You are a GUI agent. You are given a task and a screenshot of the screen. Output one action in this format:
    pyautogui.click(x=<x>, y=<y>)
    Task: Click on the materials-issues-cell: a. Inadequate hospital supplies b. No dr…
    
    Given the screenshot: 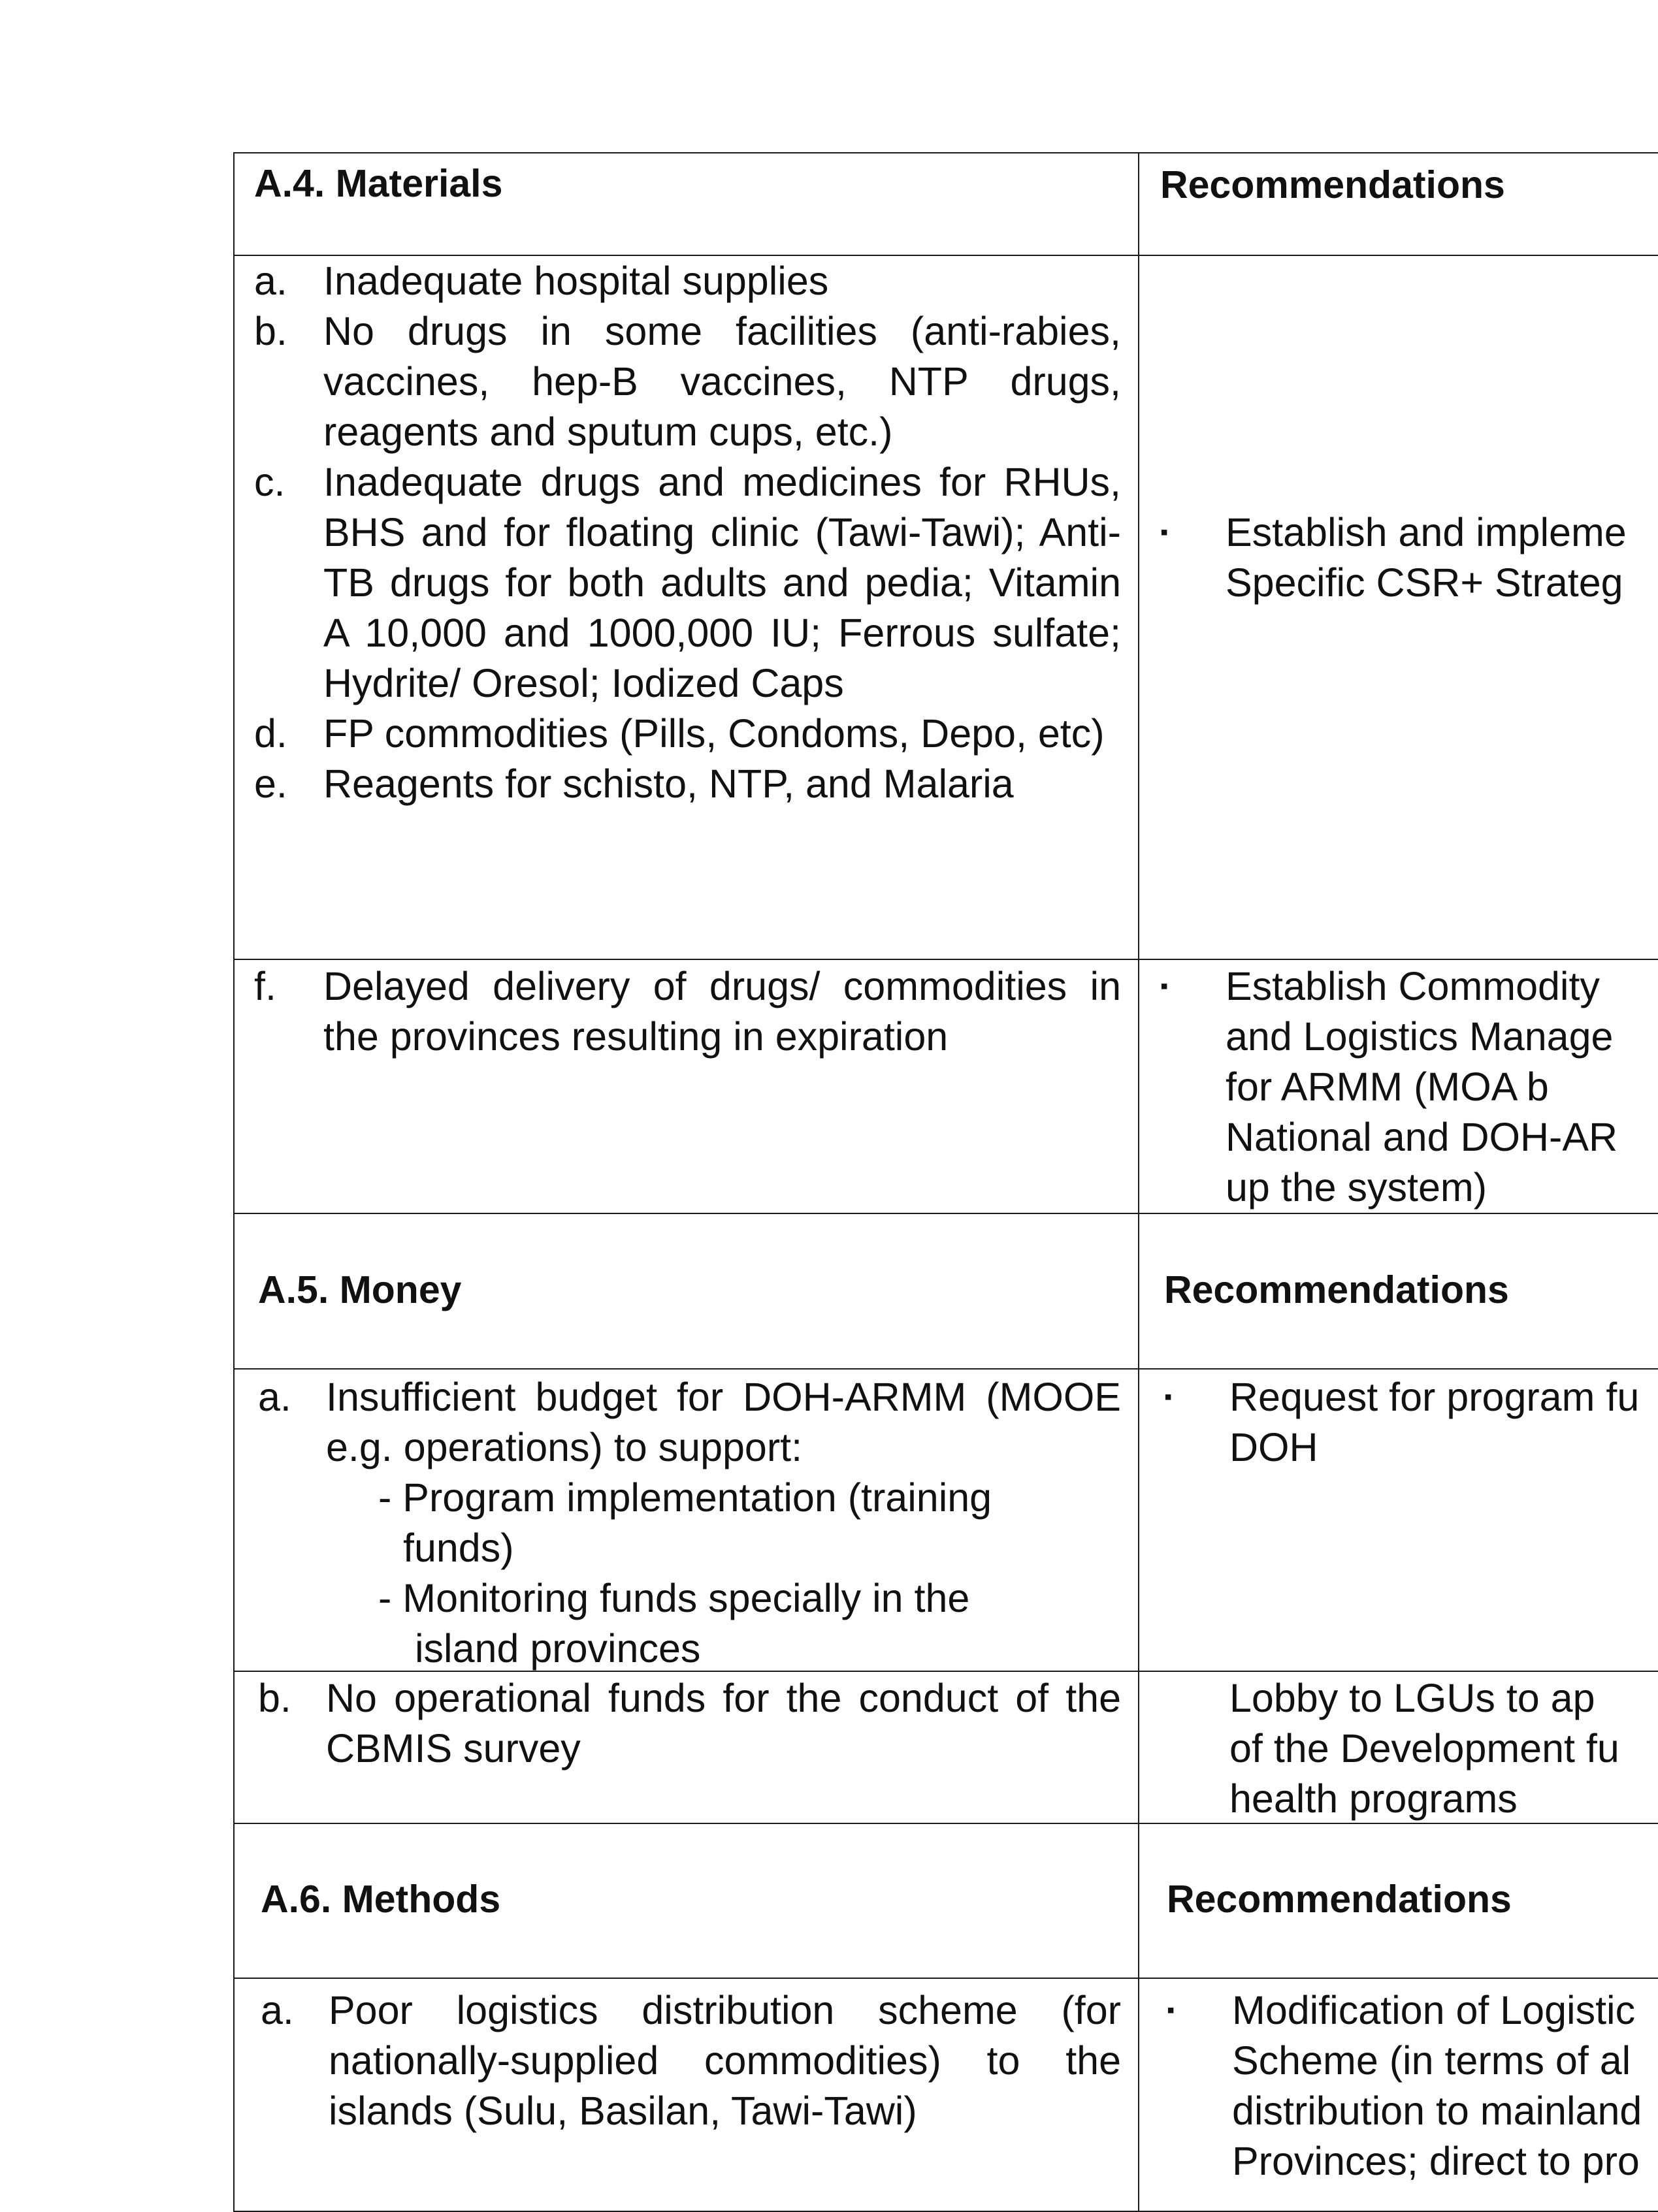 What is the action you would take?
    pyautogui.click(x=686, y=532)
    